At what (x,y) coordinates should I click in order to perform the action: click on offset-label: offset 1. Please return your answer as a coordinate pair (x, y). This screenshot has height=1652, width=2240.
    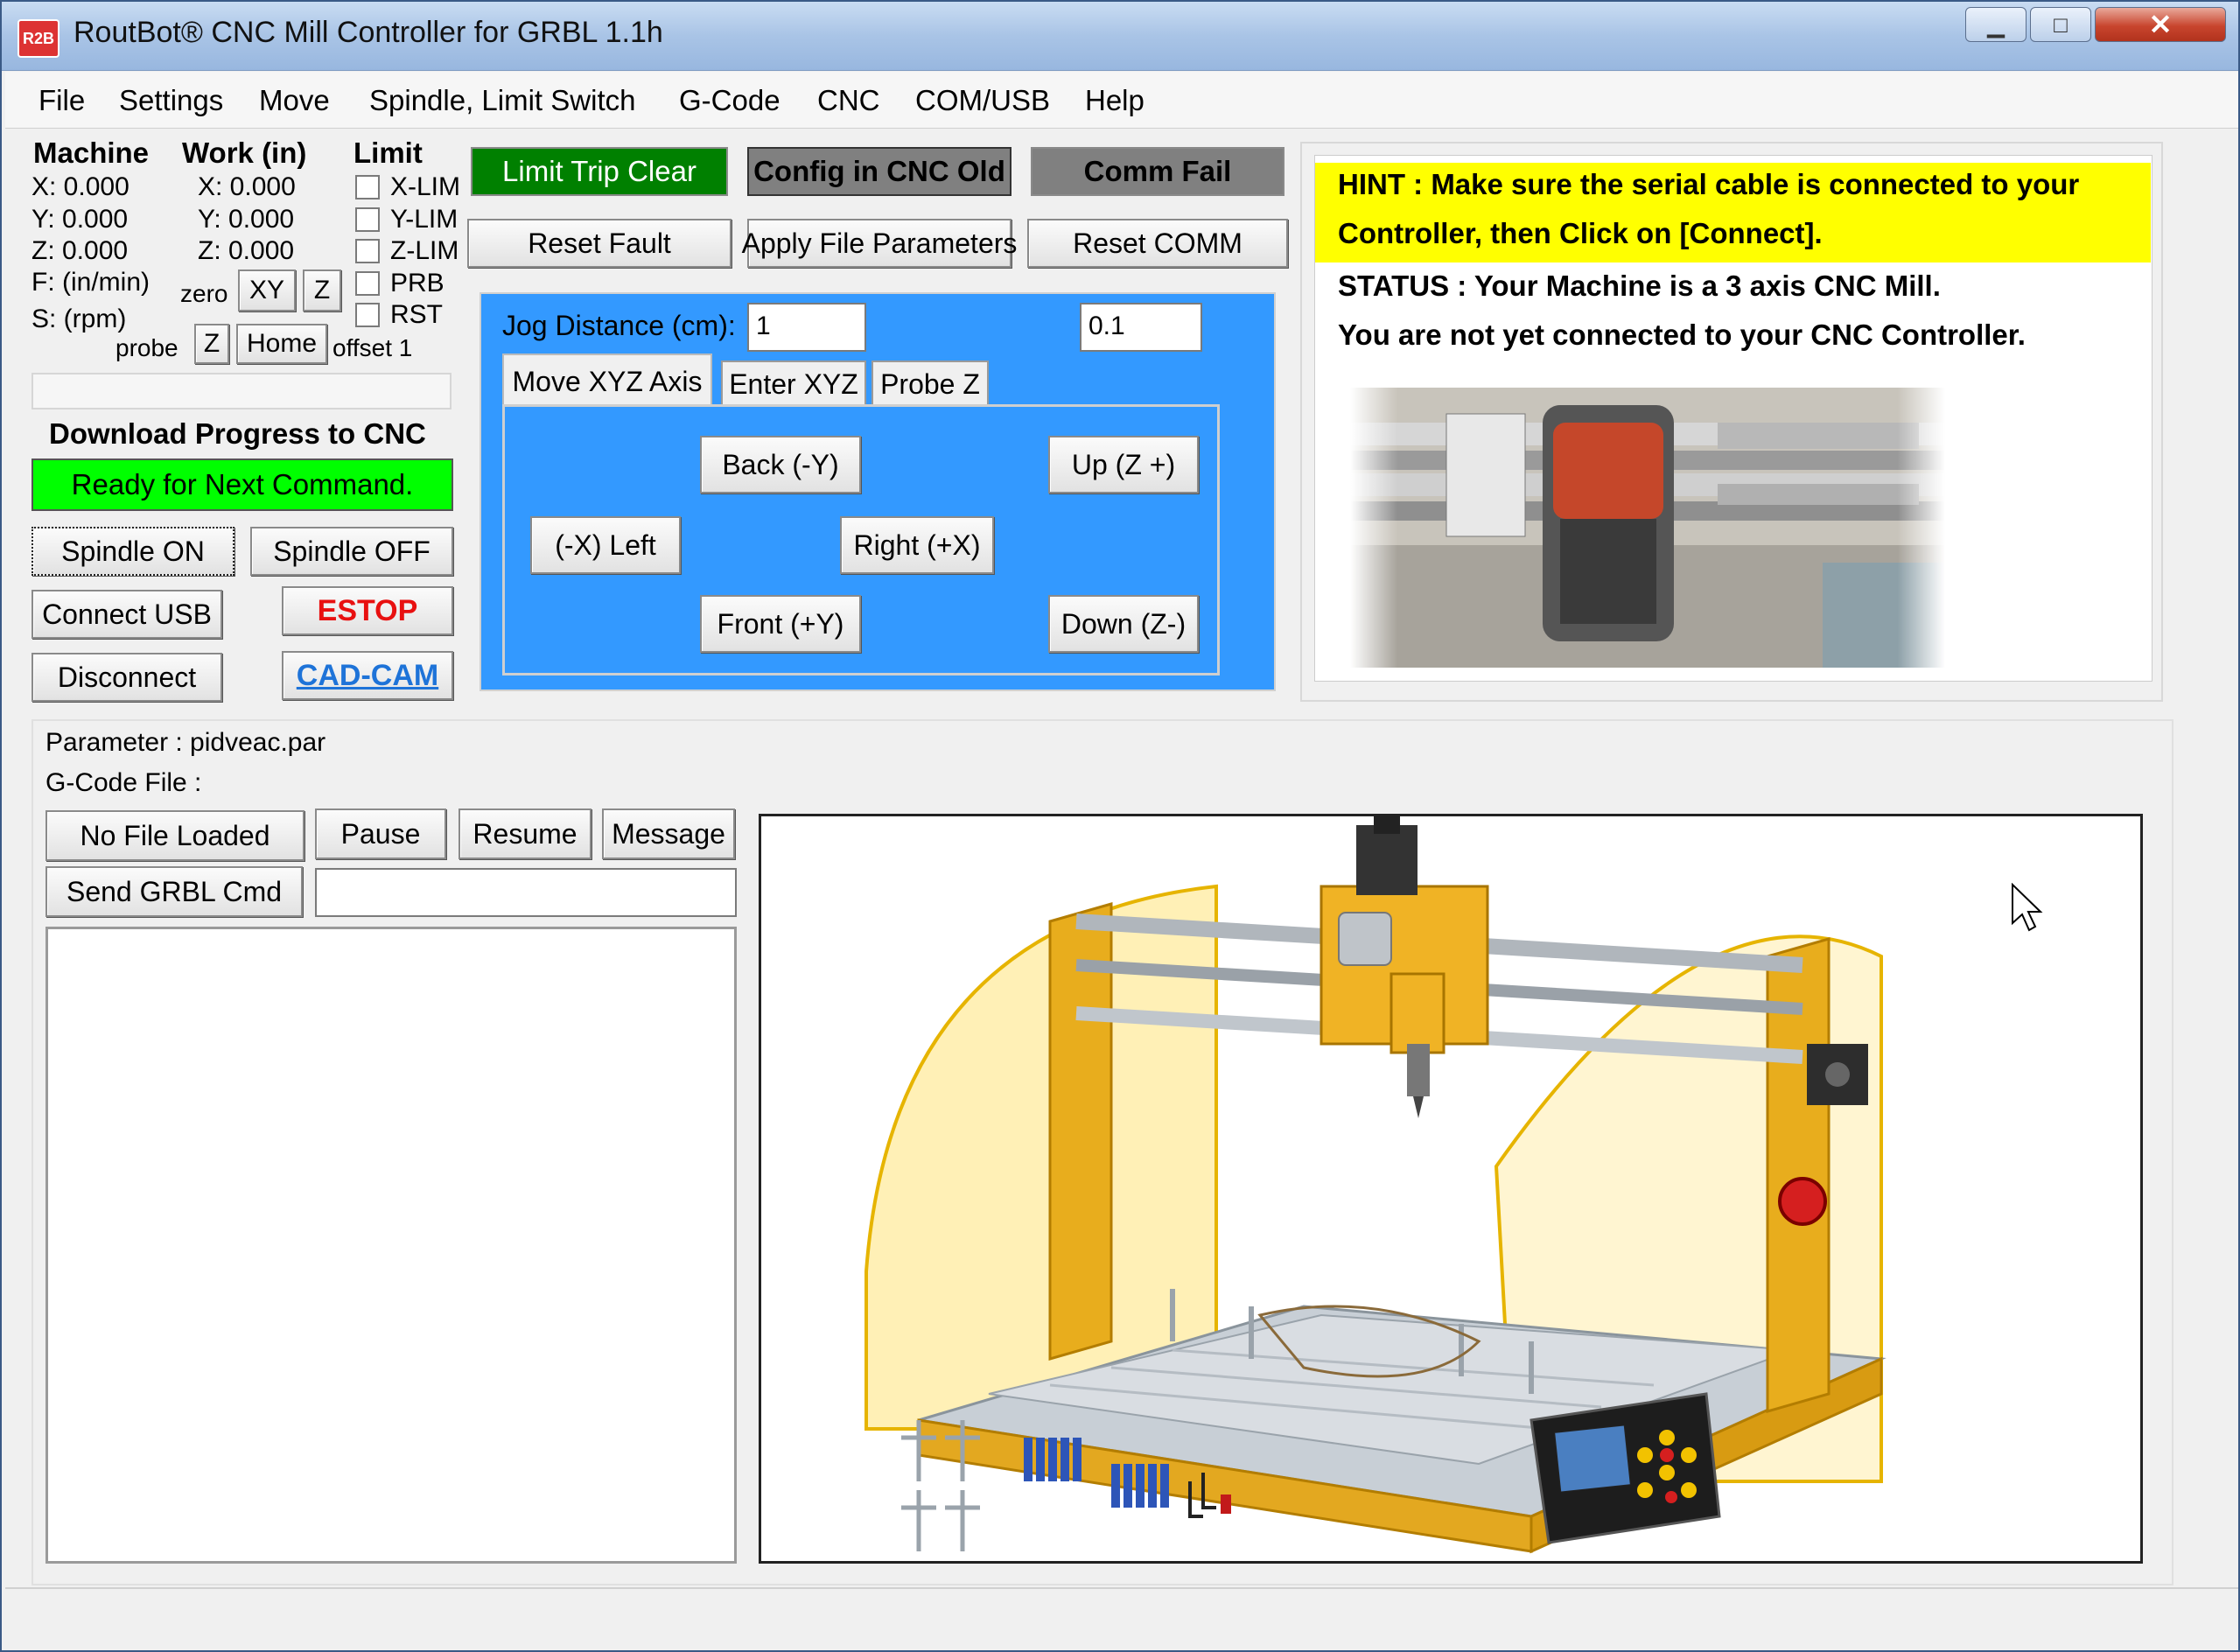
    Looking at the image, I should click on (372, 347).